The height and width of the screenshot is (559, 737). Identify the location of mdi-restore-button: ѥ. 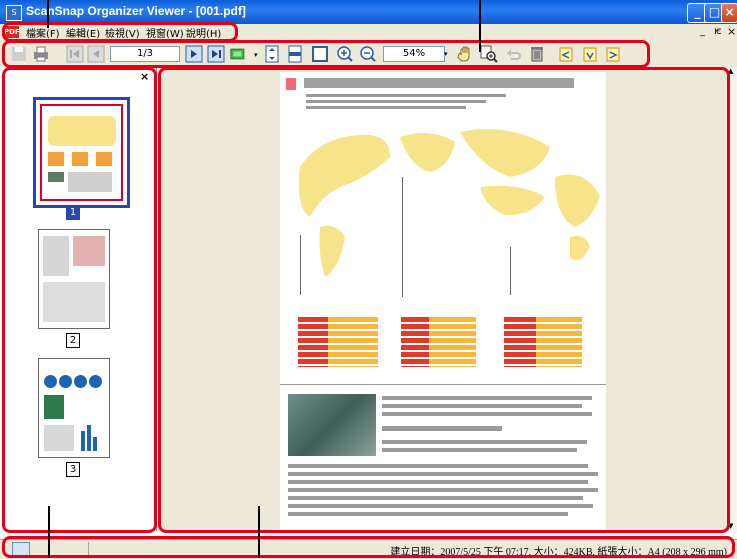
(718, 31).